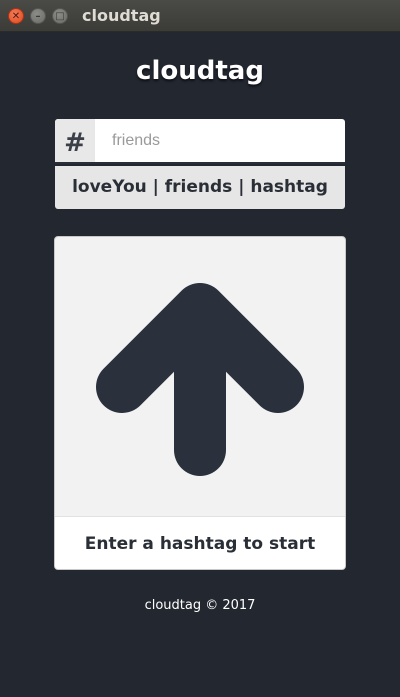  I want to click on copyright-text: cloudtag © 2017, so click(200, 605).